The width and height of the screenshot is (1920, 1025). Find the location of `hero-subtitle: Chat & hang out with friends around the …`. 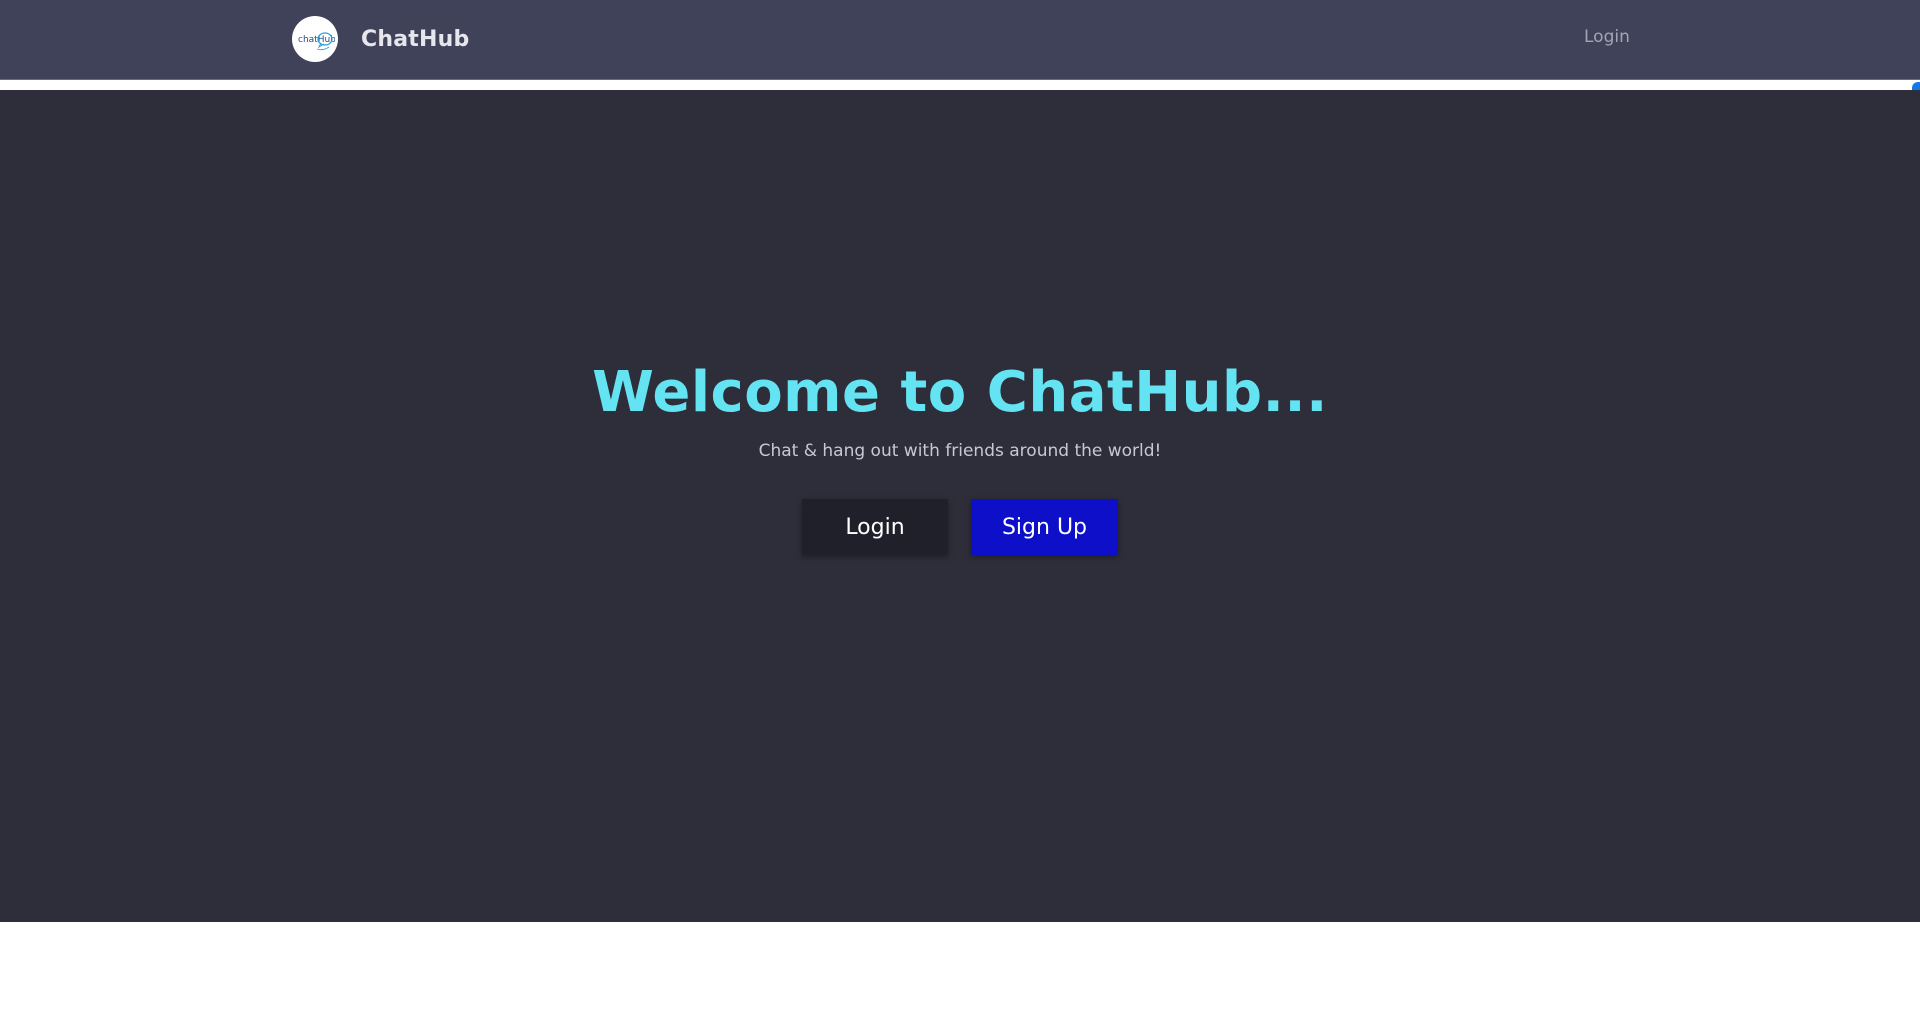

hero-subtitle: Chat & hang out with friends around the … is located at coordinates (960, 451).